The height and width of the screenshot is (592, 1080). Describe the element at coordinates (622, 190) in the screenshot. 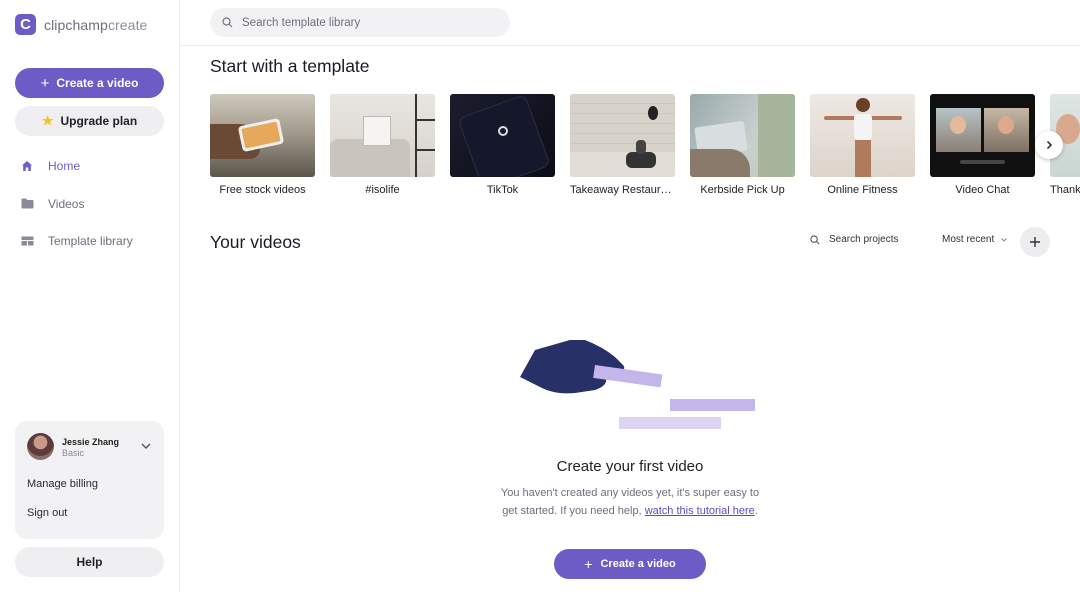

I see `template-label: Takeaway Restaurant` at that location.